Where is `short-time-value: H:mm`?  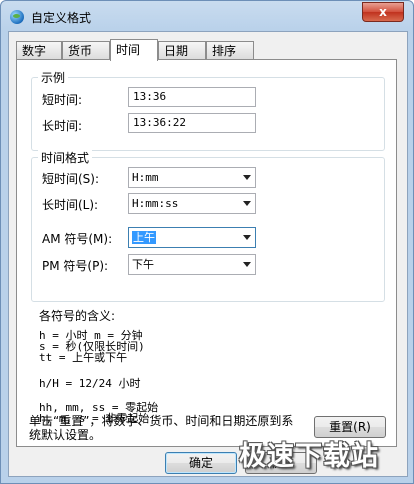
short-time-value: H:mm is located at coordinates (145, 177).